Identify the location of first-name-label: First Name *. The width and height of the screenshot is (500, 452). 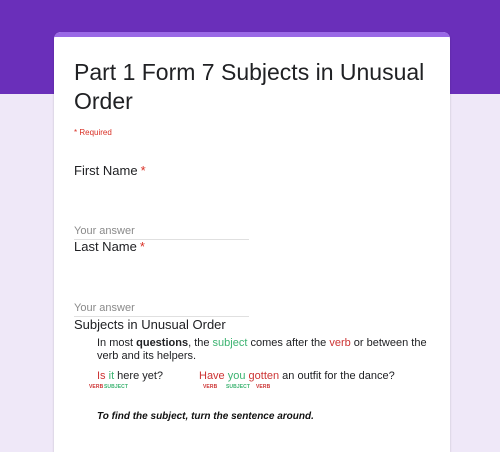
(110, 170).